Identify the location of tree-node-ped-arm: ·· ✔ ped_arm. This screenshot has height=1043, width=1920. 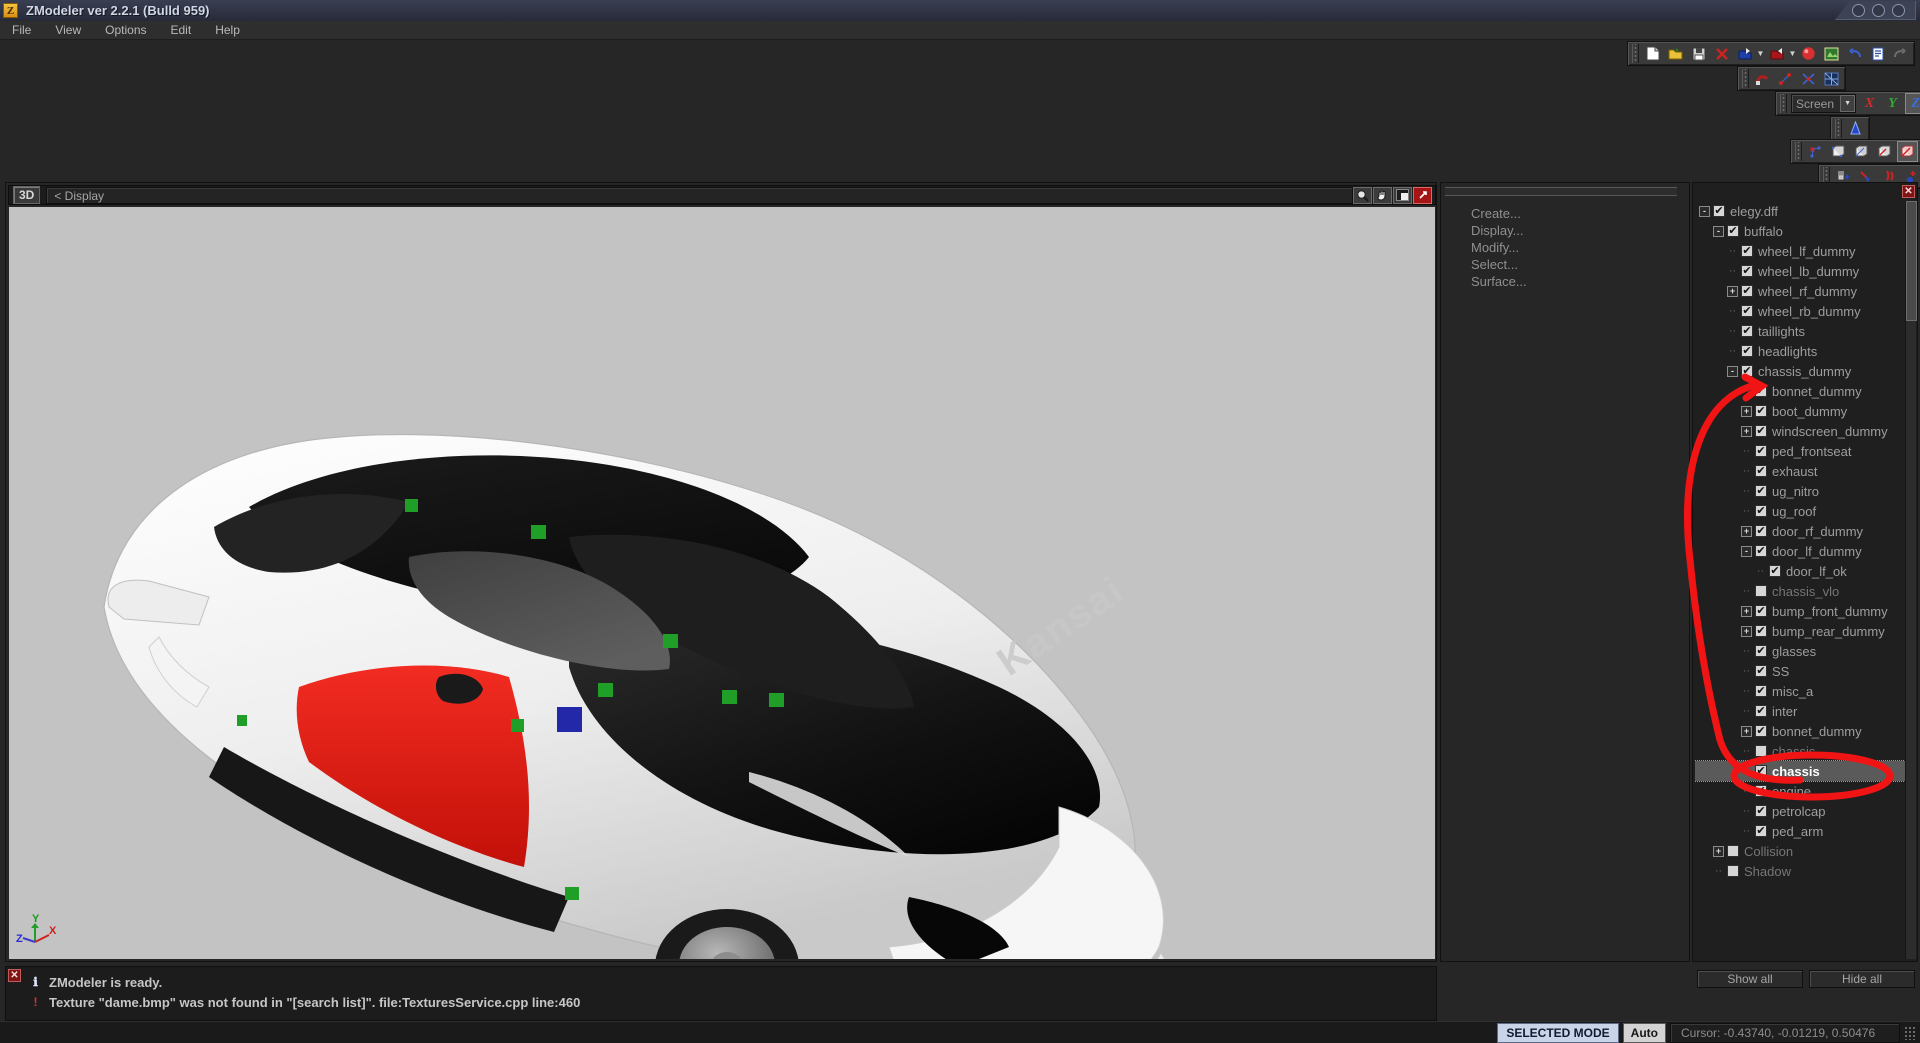
(1800, 831).